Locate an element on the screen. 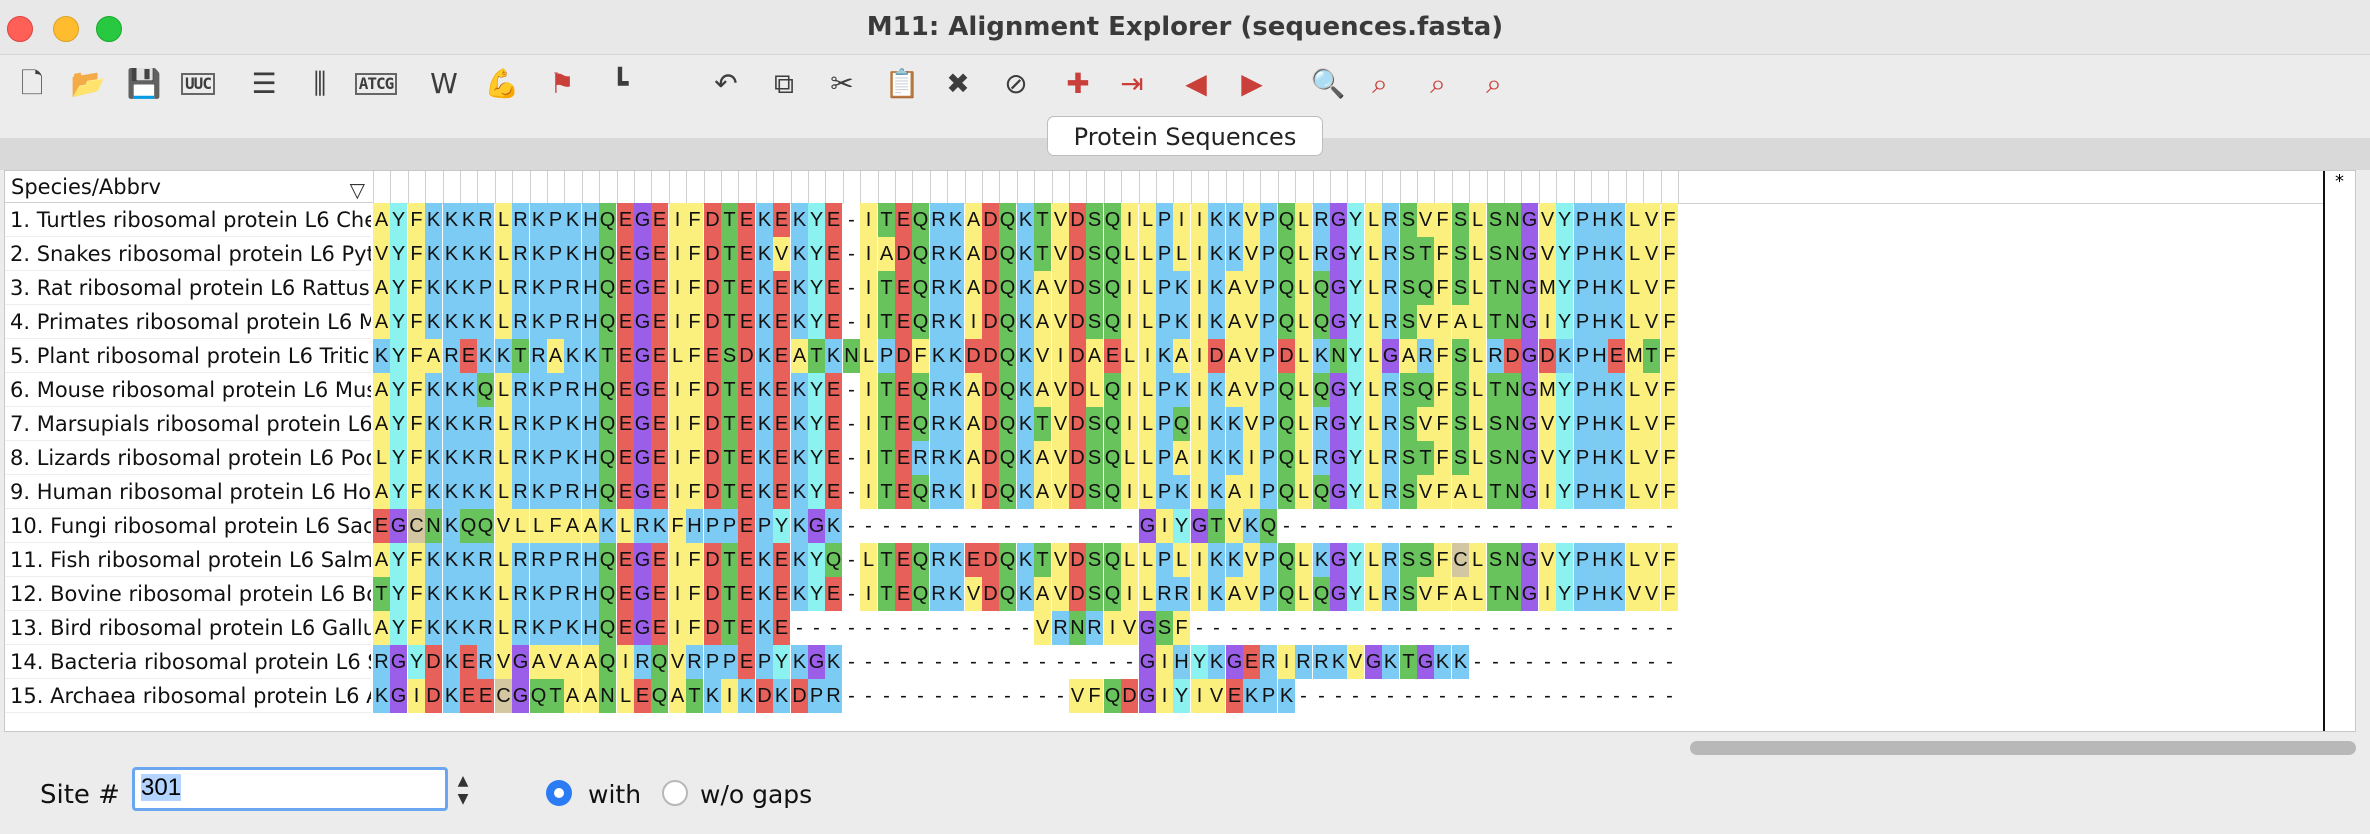  residue-cell: D is located at coordinates (1129, 696).